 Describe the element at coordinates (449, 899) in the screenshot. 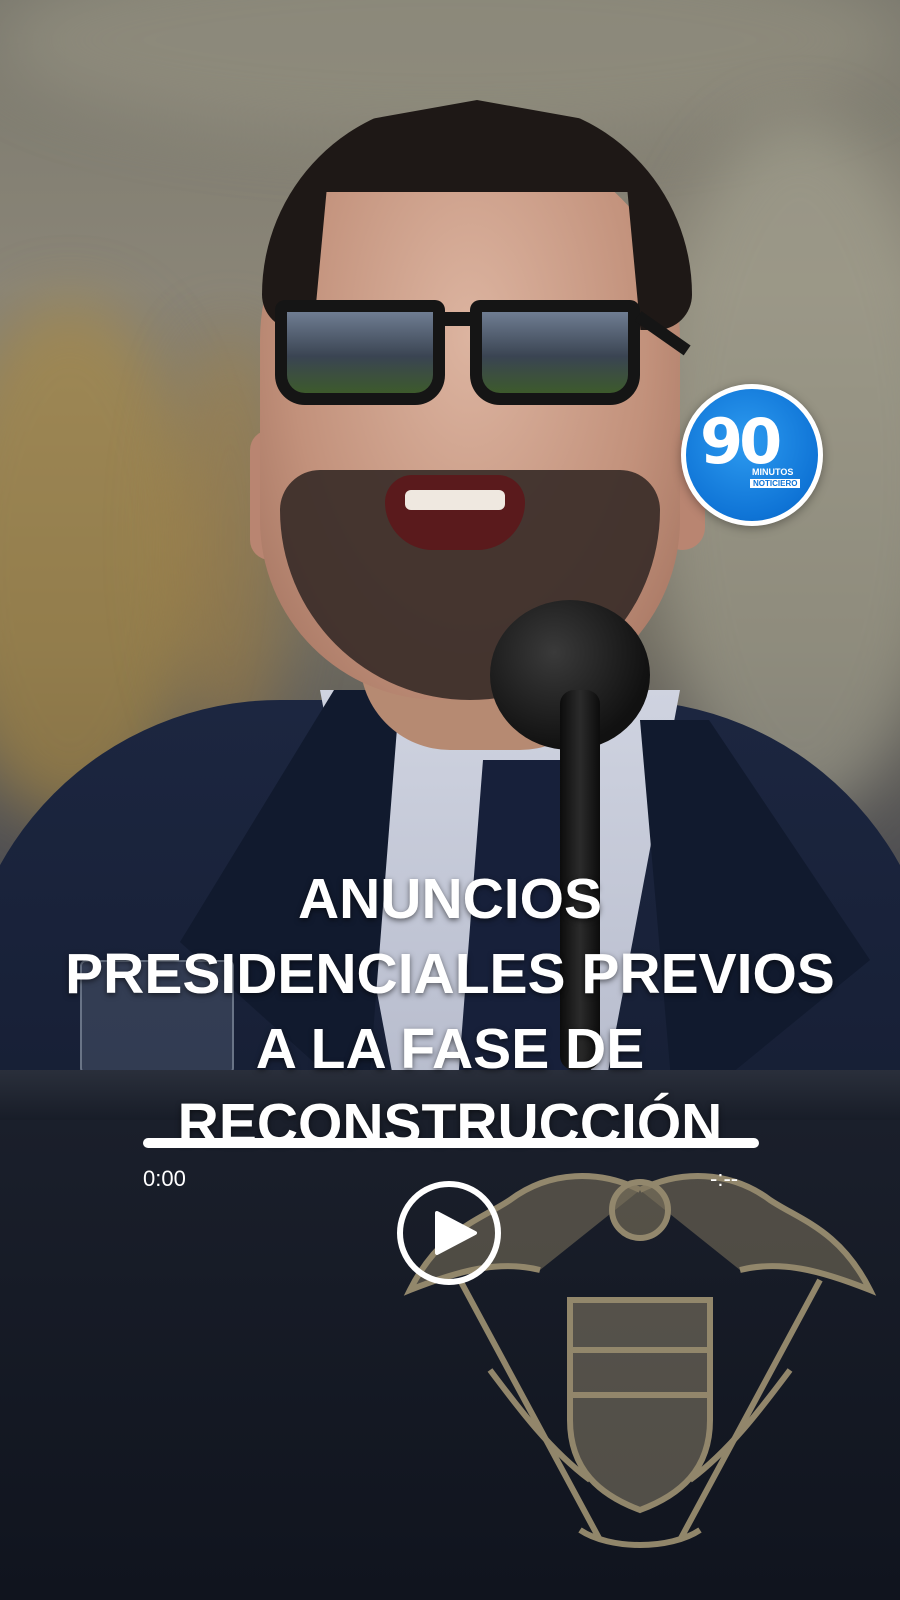

I see `headline-line: ANUNCIOS` at that location.